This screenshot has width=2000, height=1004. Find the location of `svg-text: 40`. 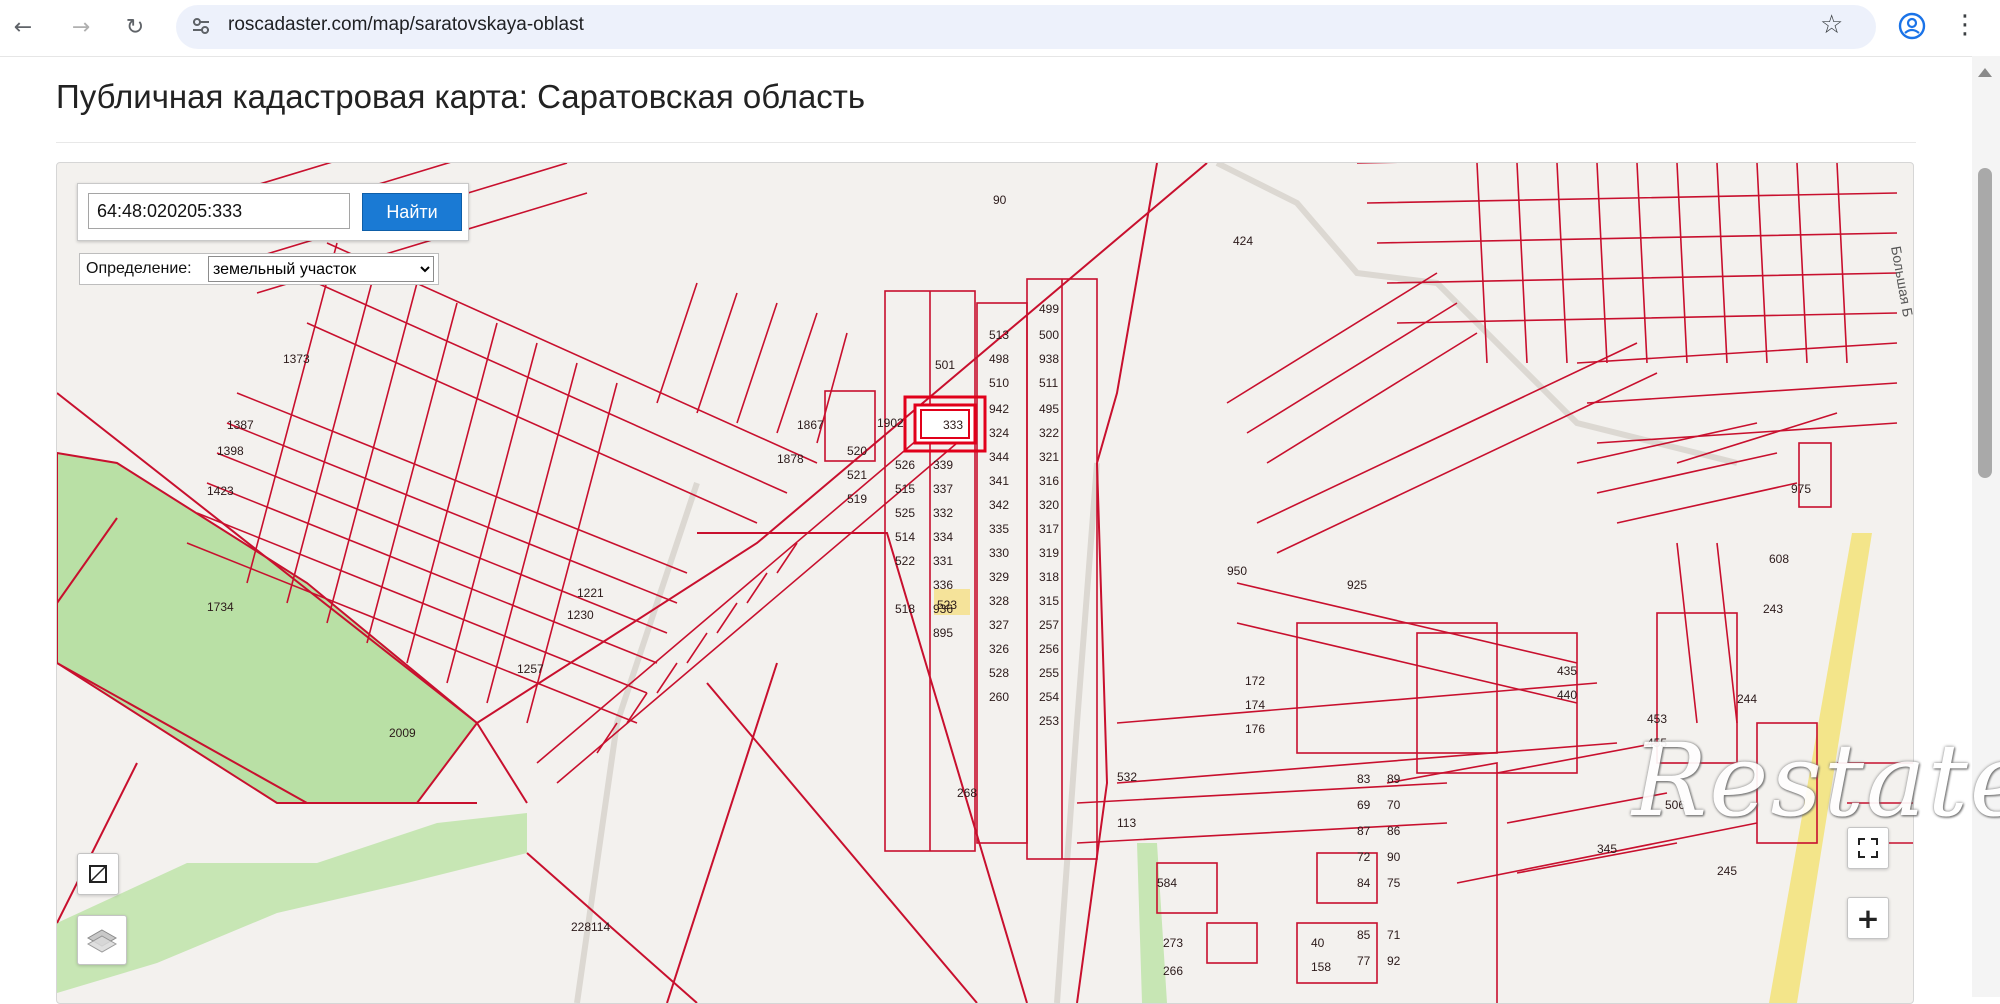

svg-text: 40 is located at coordinates (1318, 943).